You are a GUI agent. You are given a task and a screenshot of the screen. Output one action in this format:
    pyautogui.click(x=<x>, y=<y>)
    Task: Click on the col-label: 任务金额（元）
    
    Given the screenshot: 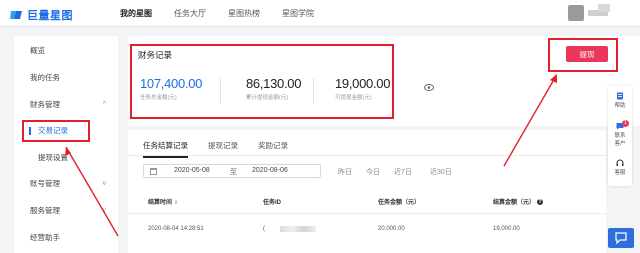 What is the action you would take?
    pyautogui.click(x=399, y=203)
    